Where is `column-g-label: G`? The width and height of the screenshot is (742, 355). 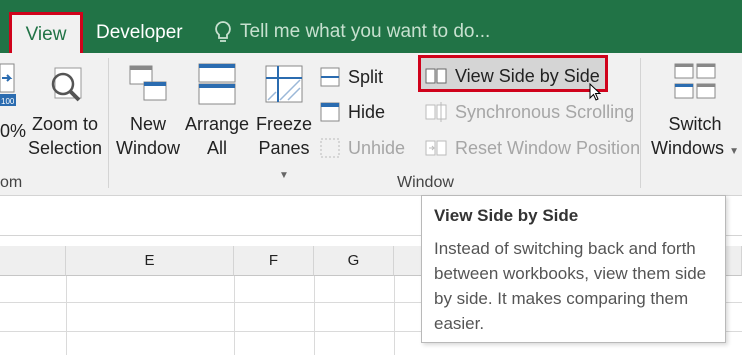
column-g-label: G is located at coordinates (353, 260).